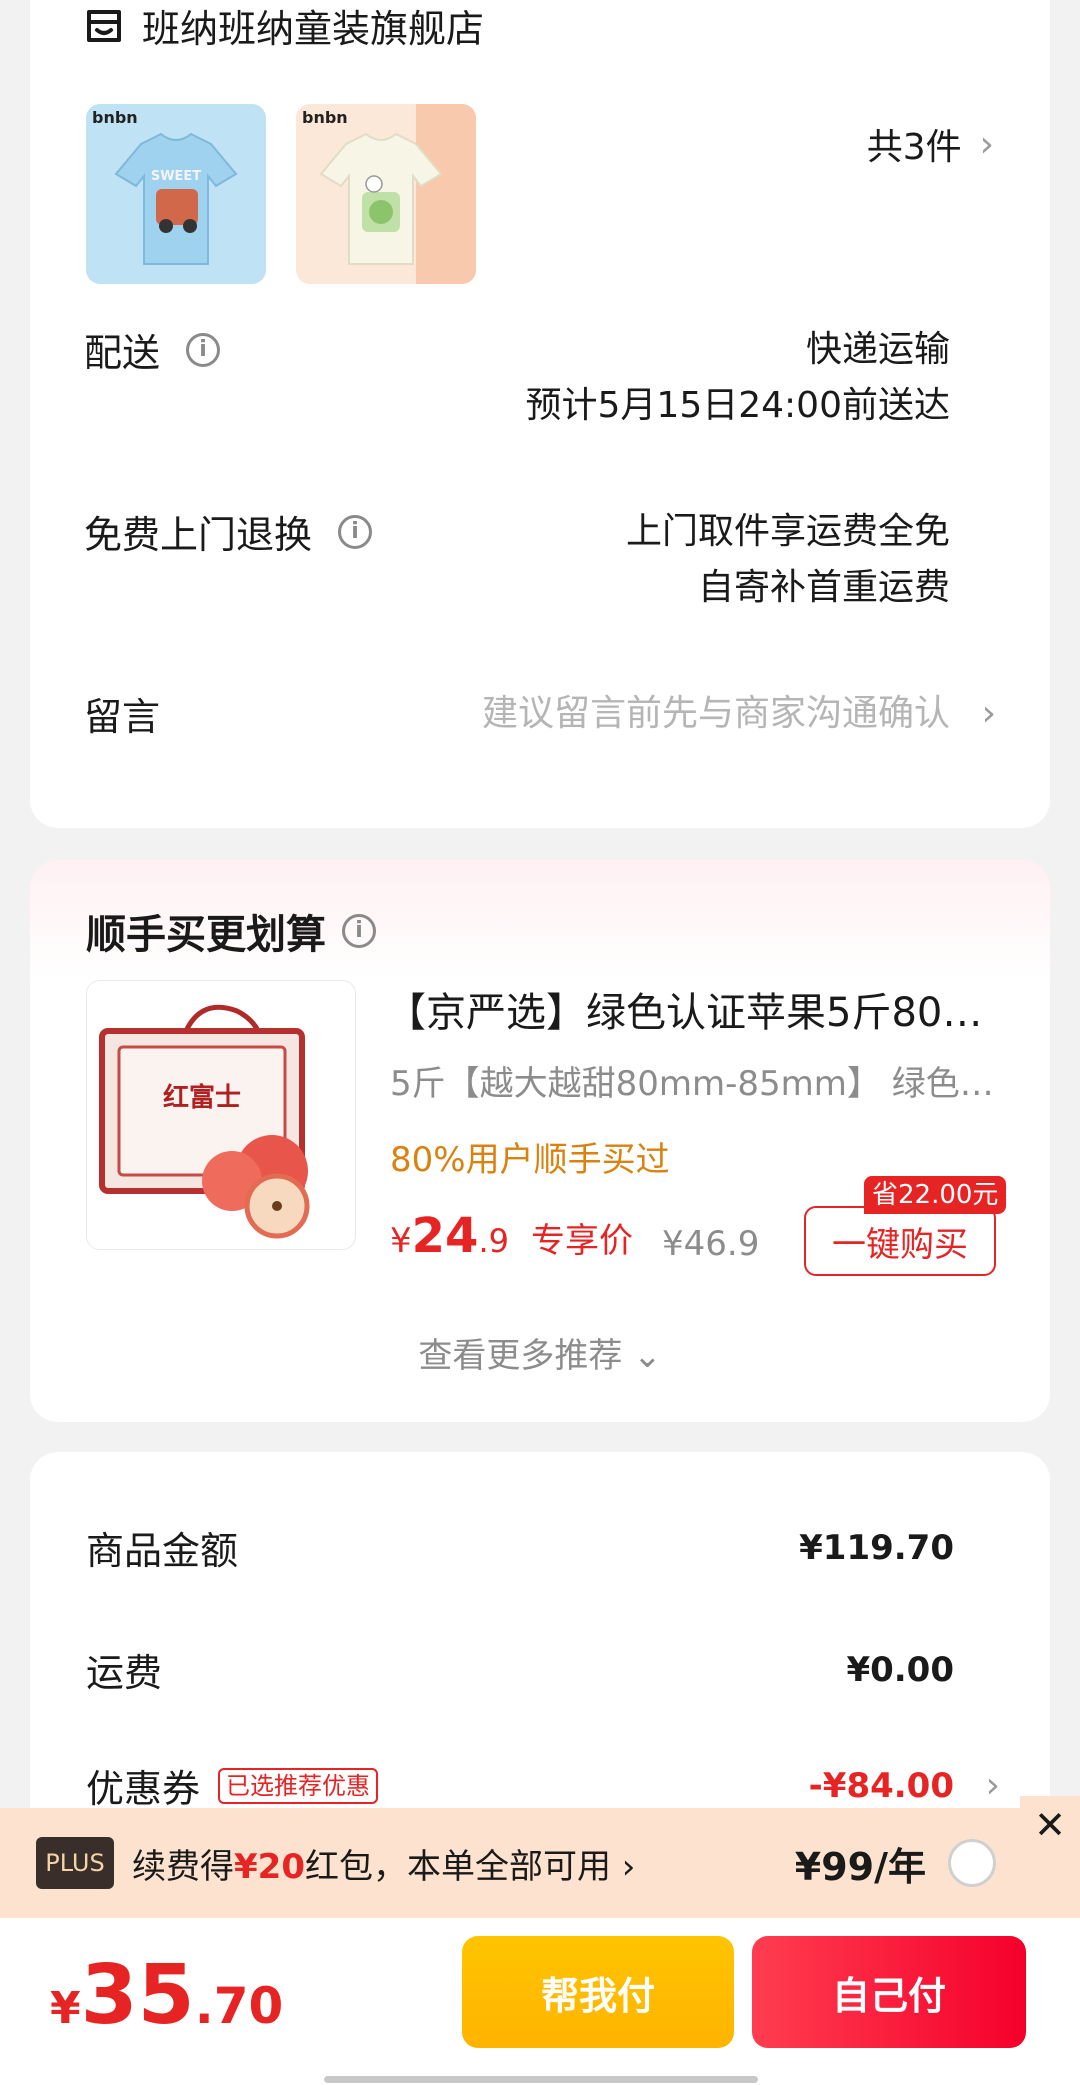 The height and width of the screenshot is (2085, 1080). I want to click on return-line-2: 自寄补首重运费, so click(823, 587).